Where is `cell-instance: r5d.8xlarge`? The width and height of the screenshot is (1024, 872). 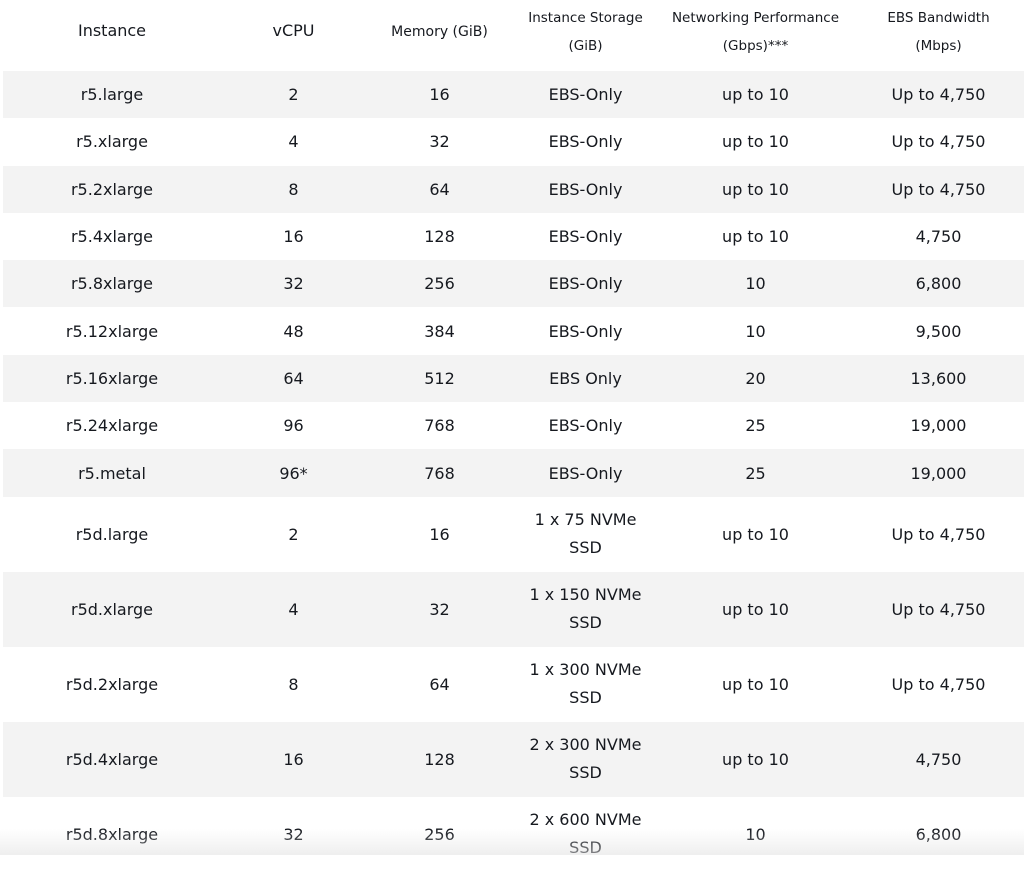 cell-instance: r5d.8xlarge is located at coordinates (112, 834).